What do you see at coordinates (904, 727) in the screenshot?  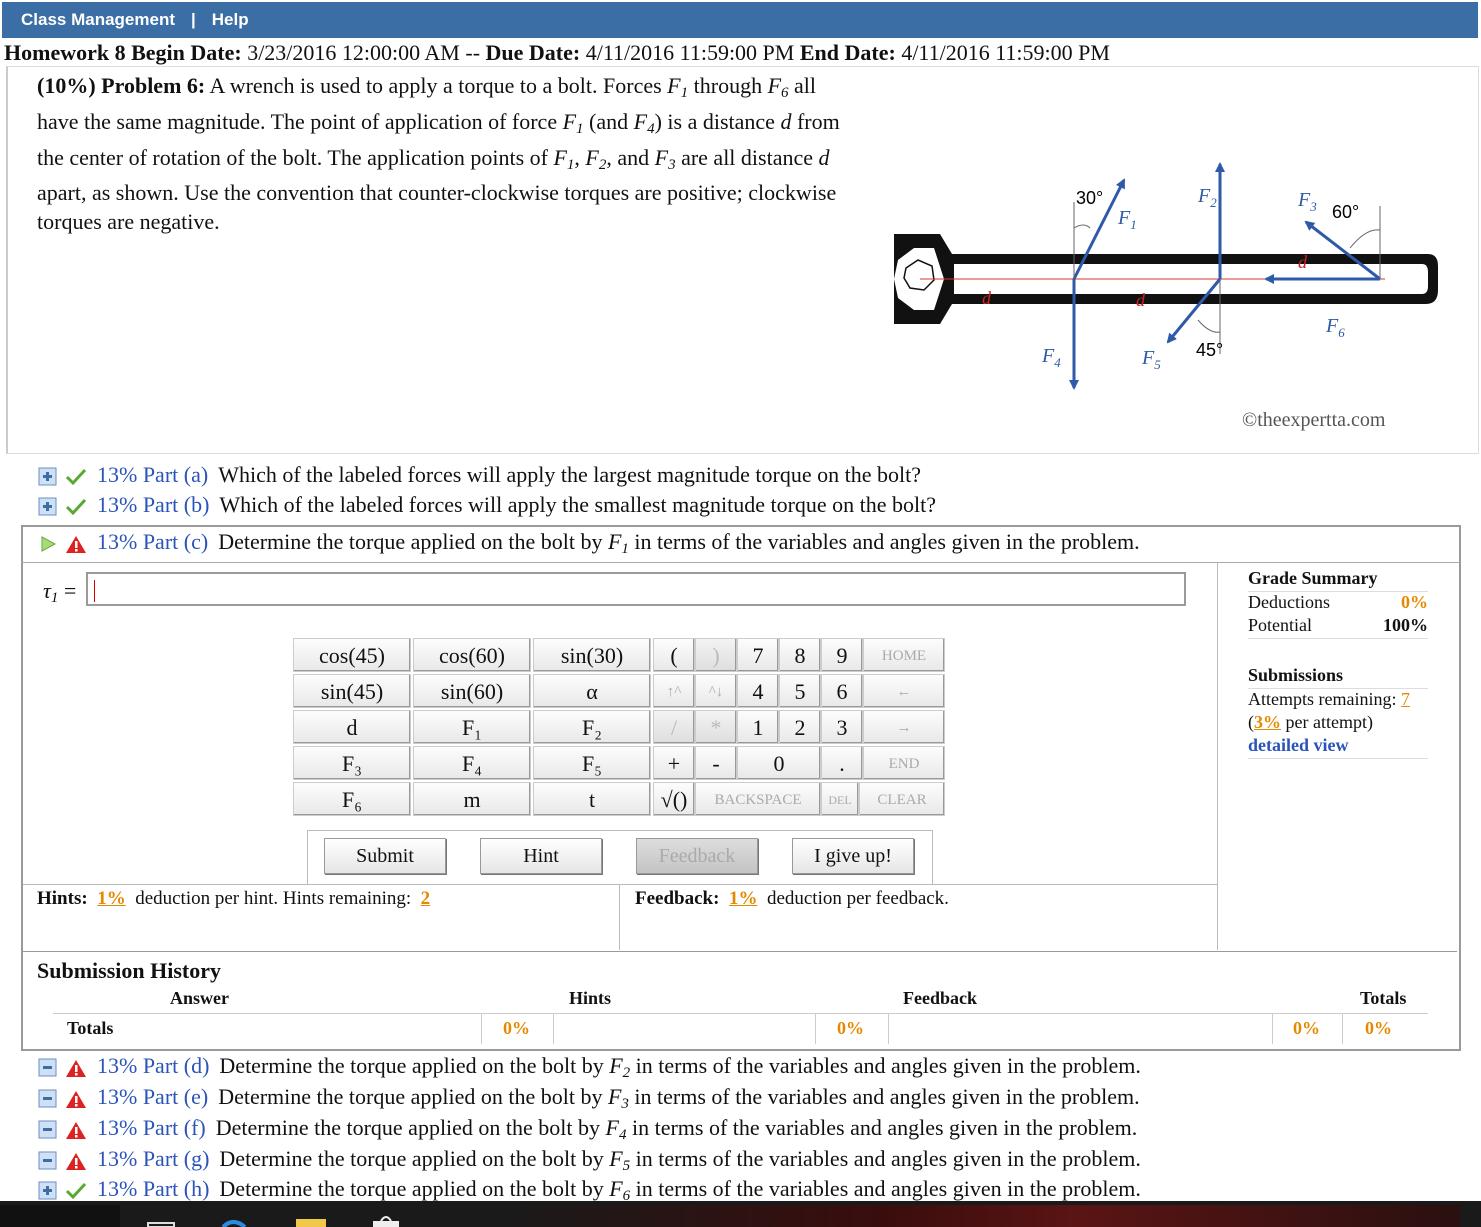 I see `key-right-arrow: →` at bounding box center [904, 727].